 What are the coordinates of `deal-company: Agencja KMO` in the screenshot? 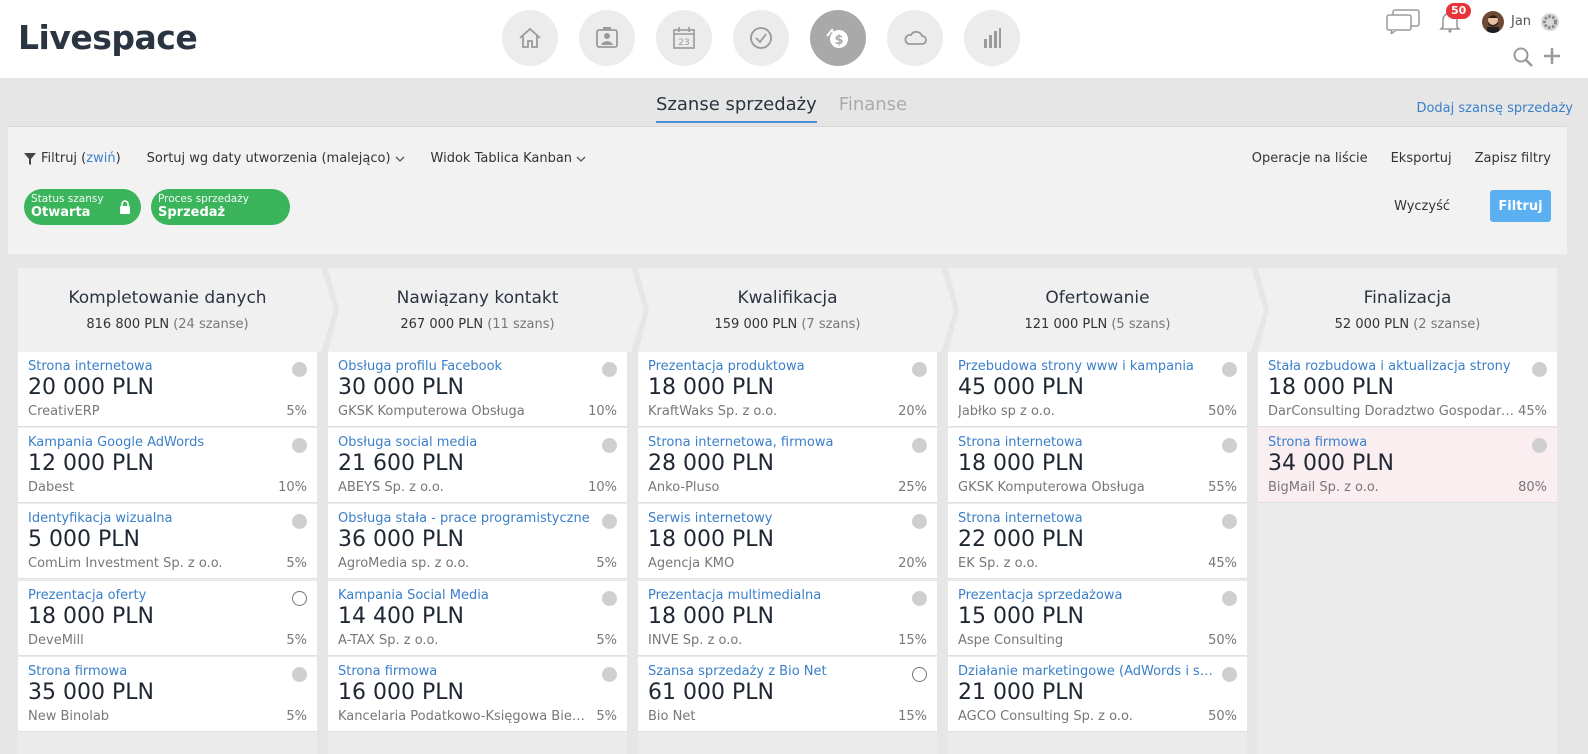 It's located at (772, 563).